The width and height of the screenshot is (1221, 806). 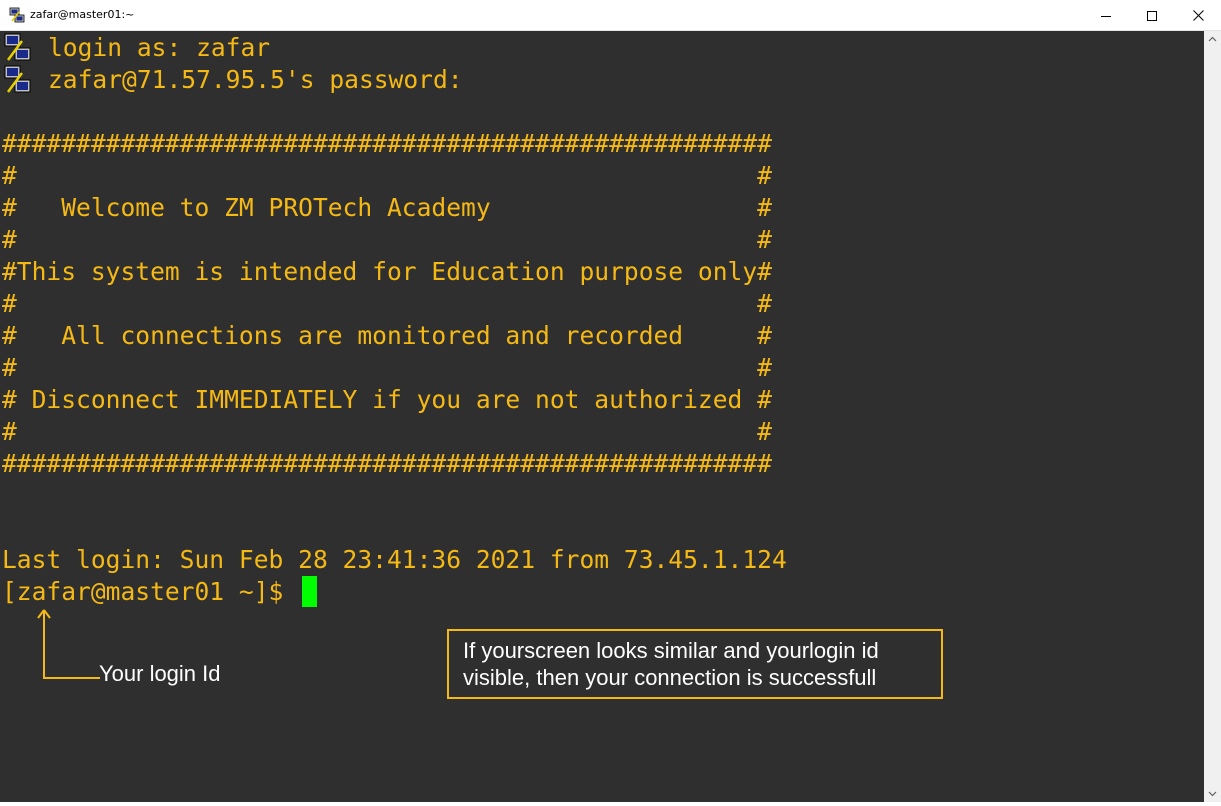 What do you see at coordinates (309, 591) in the screenshot?
I see `terminal-cursor` at bounding box center [309, 591].